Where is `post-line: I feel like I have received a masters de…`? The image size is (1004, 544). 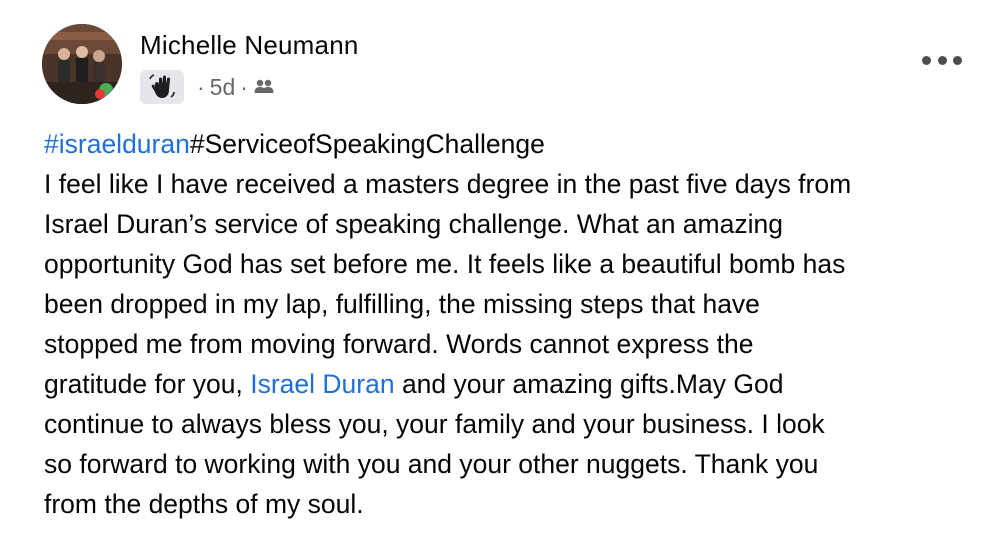 post-line: I feel like I have received a masters de… is located at coordinates (448, 184).